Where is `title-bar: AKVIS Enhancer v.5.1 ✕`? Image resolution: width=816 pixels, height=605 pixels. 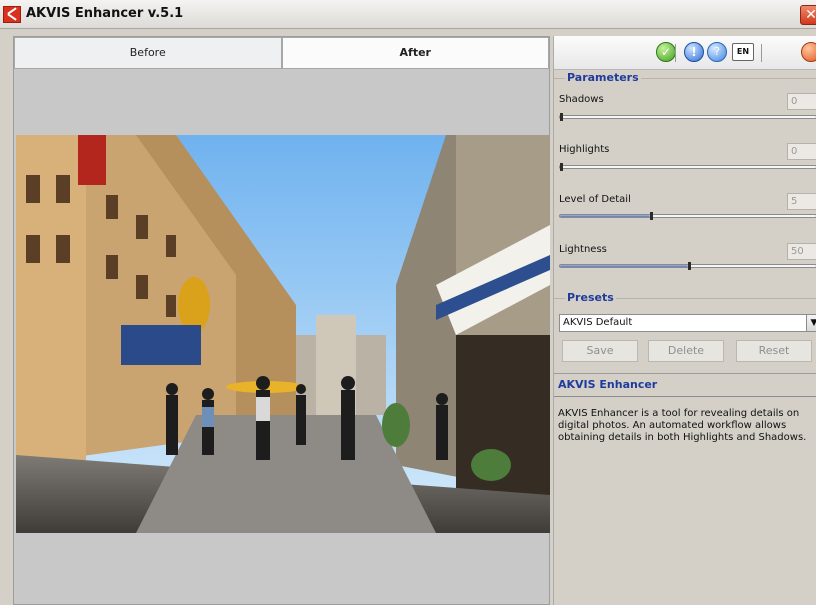
title-bar: AKVIS Enhancer v.5.1 ✕ is located at coordinates (408, 14).